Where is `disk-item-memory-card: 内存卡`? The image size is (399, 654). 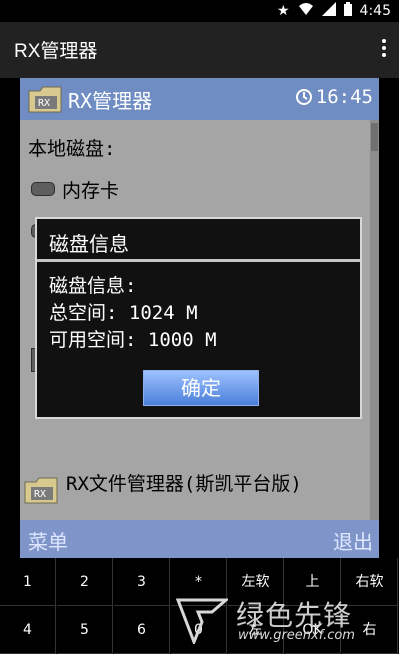
disk-item-memory-card: 内存卡 is located at coordinates (90, 189).